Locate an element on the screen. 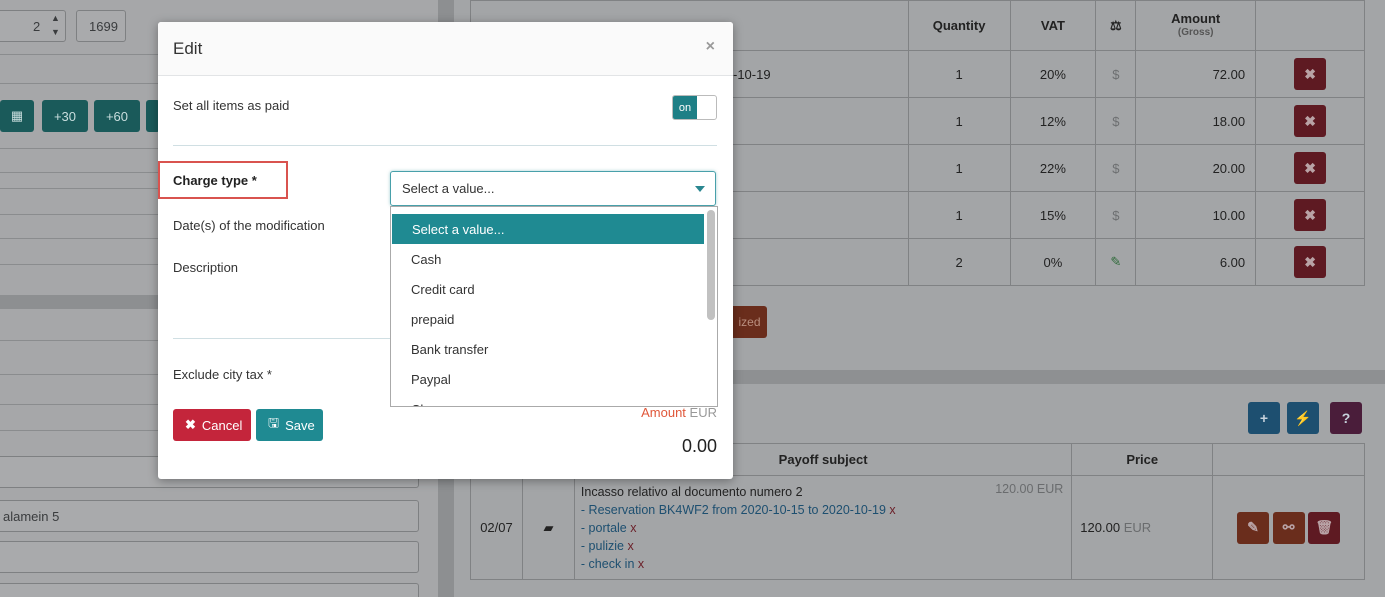  unlink-icon: ⚯ is located at coordinates (1288, 527).